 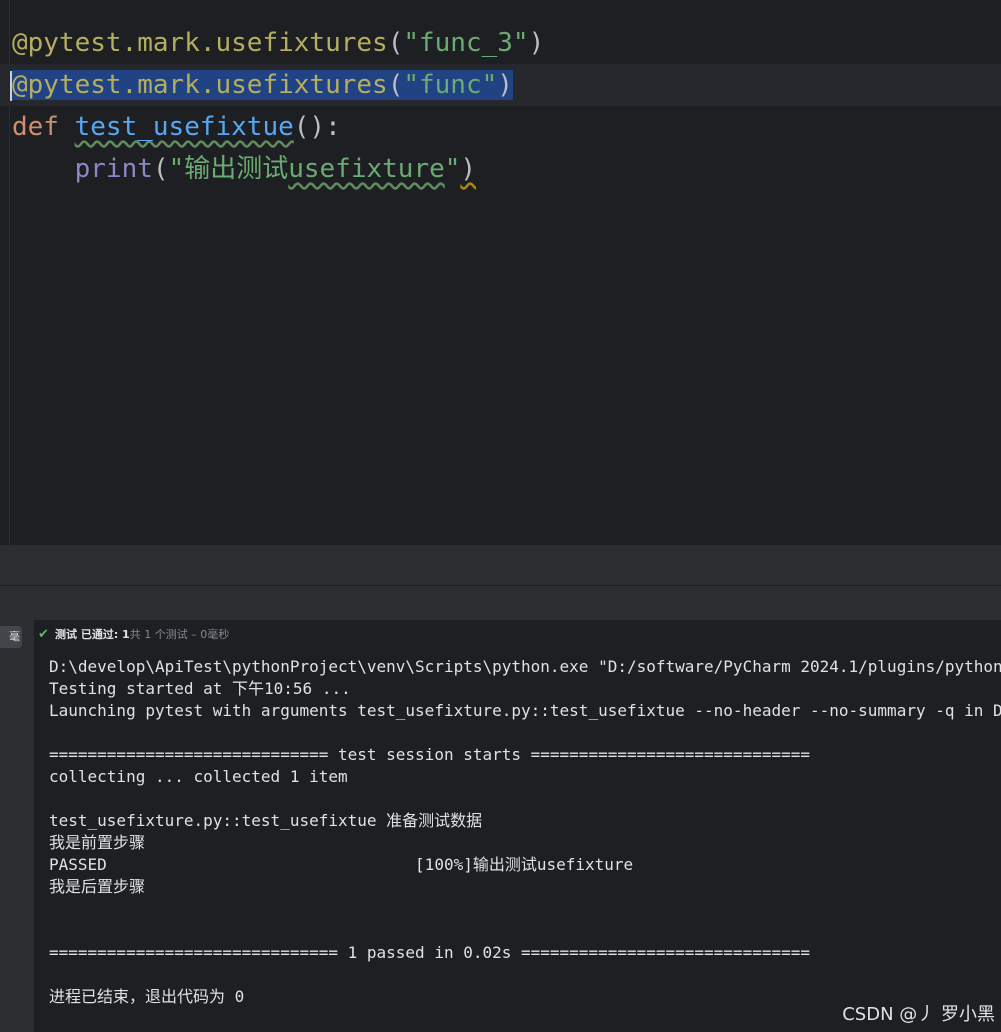 What do you see at coordinates (918, 1014) in the screenshot?
I see `watermark: CSDN @丿 罗小黑` at bounding box center [918, 1014].